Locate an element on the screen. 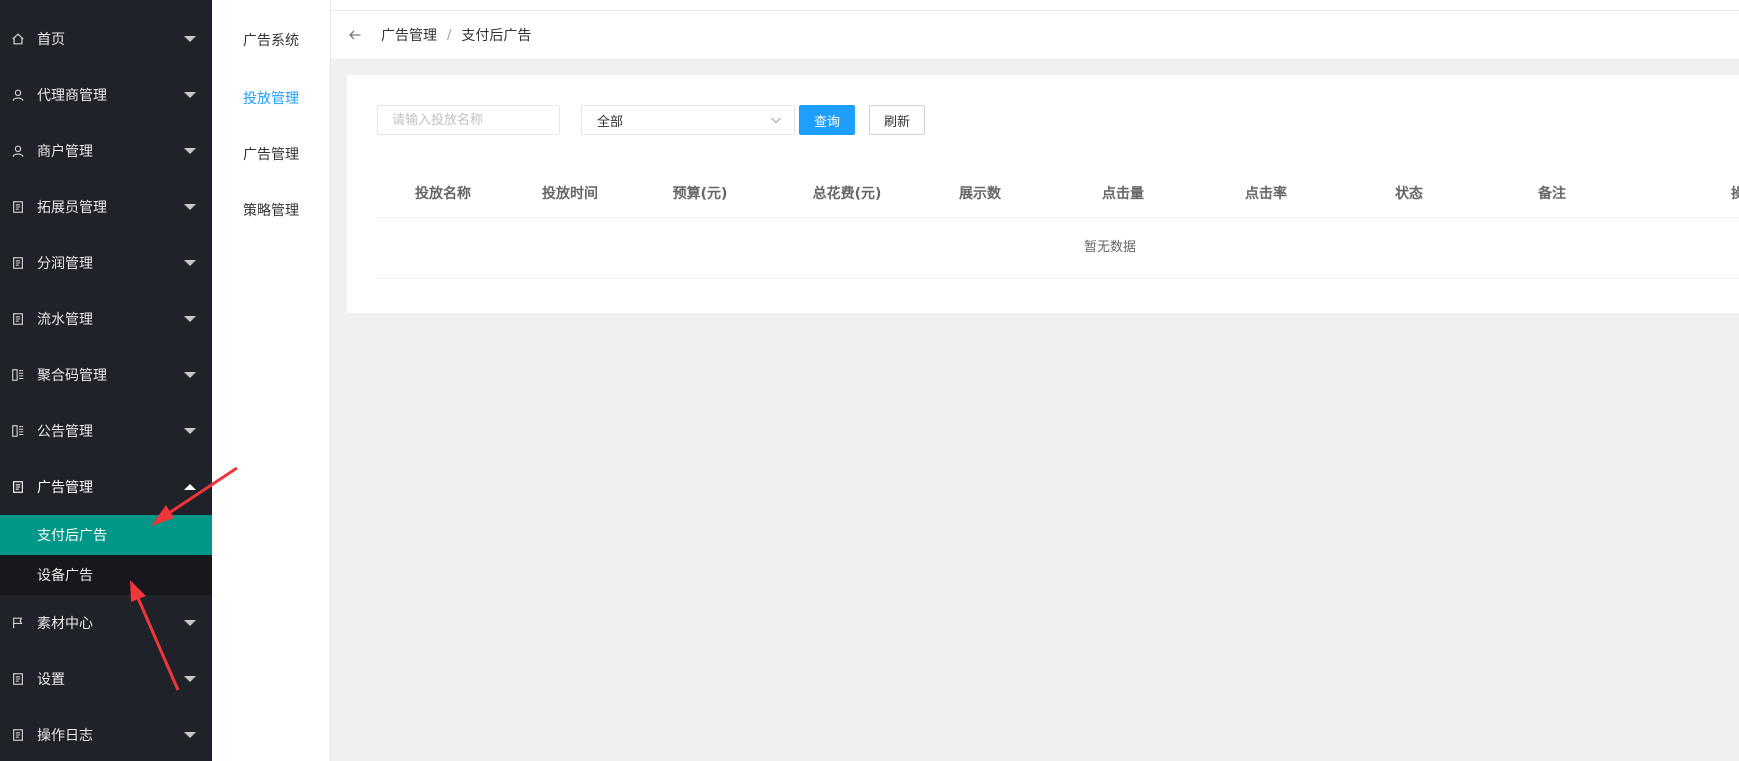 This screenshot has width=1739, height=761. sidebar-item-label: 聚合码管理 is located at coordinates (72, 376).